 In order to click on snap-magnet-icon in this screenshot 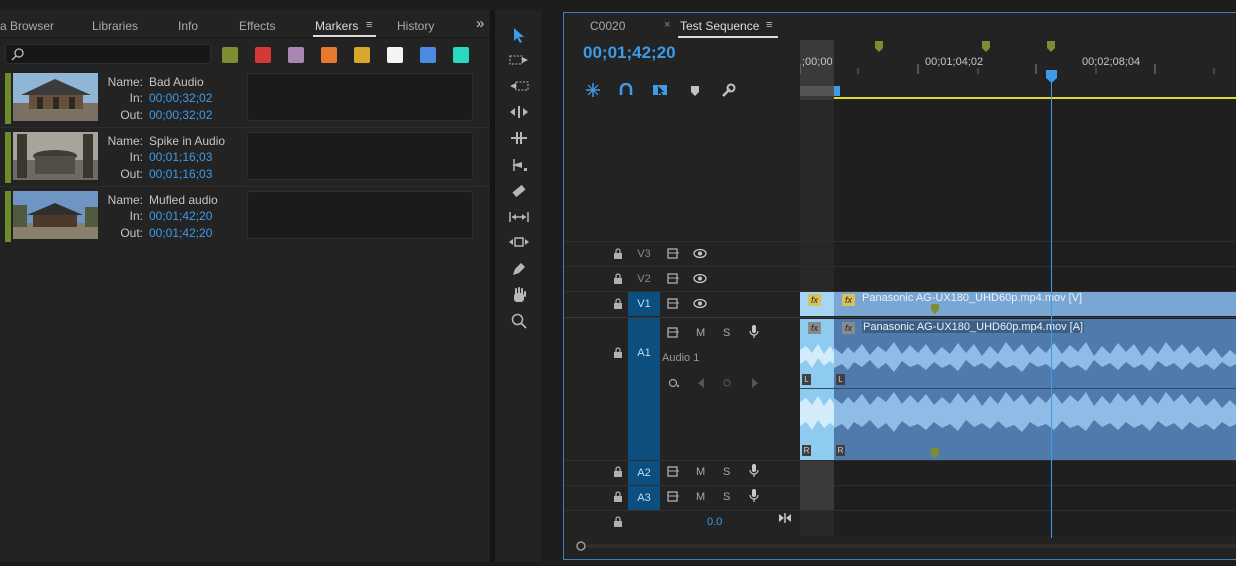, I will do `click(626, 89)`.